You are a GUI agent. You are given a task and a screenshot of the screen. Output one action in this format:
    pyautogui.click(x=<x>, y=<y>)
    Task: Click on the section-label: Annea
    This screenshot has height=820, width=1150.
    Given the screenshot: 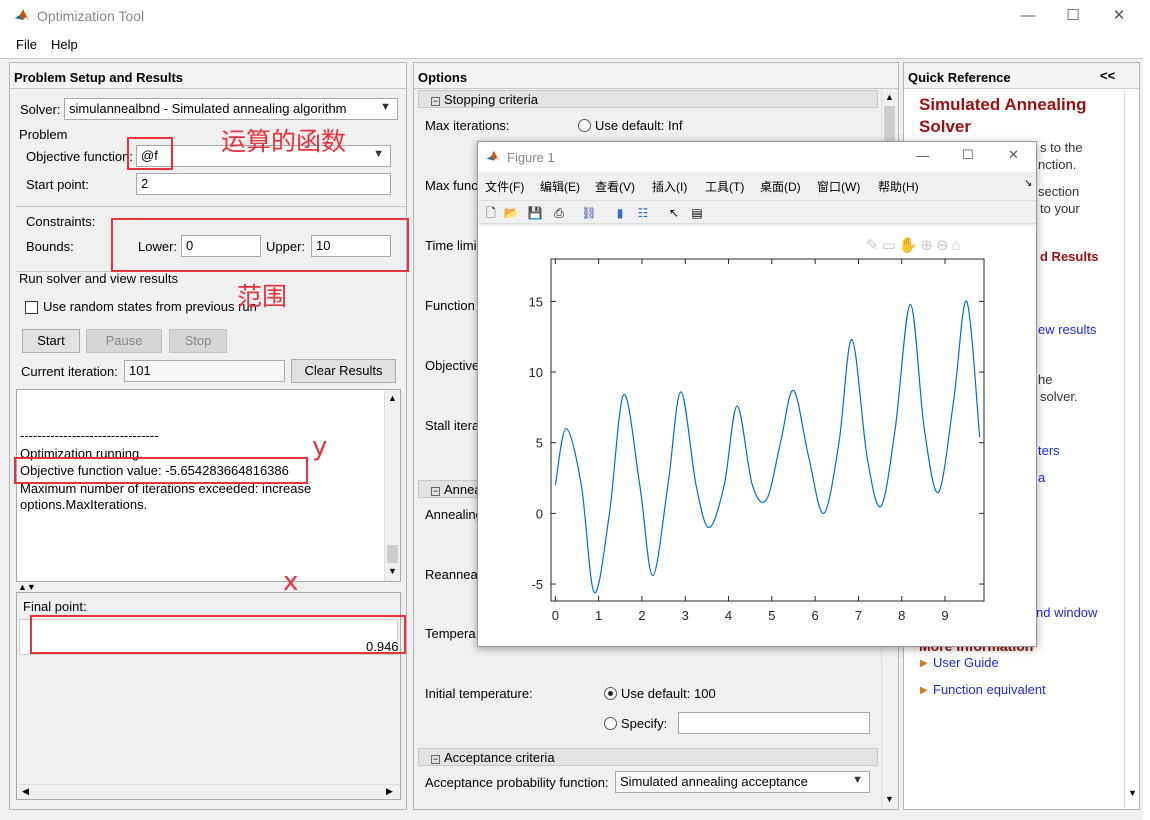 What is the action you would take?
    pyautogui.click(x=463, y=489)
    